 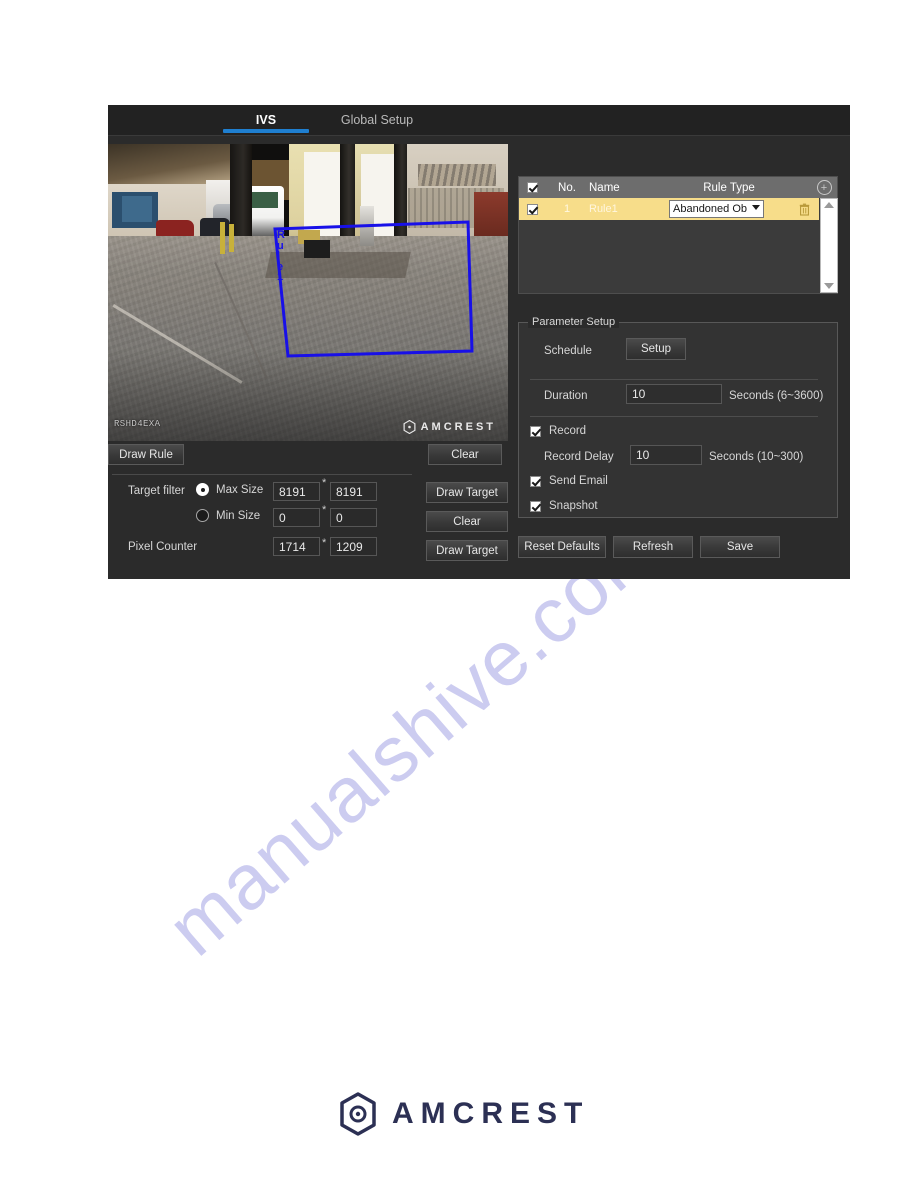 I want to click on save-button: Save, so click(x=740, y=547).